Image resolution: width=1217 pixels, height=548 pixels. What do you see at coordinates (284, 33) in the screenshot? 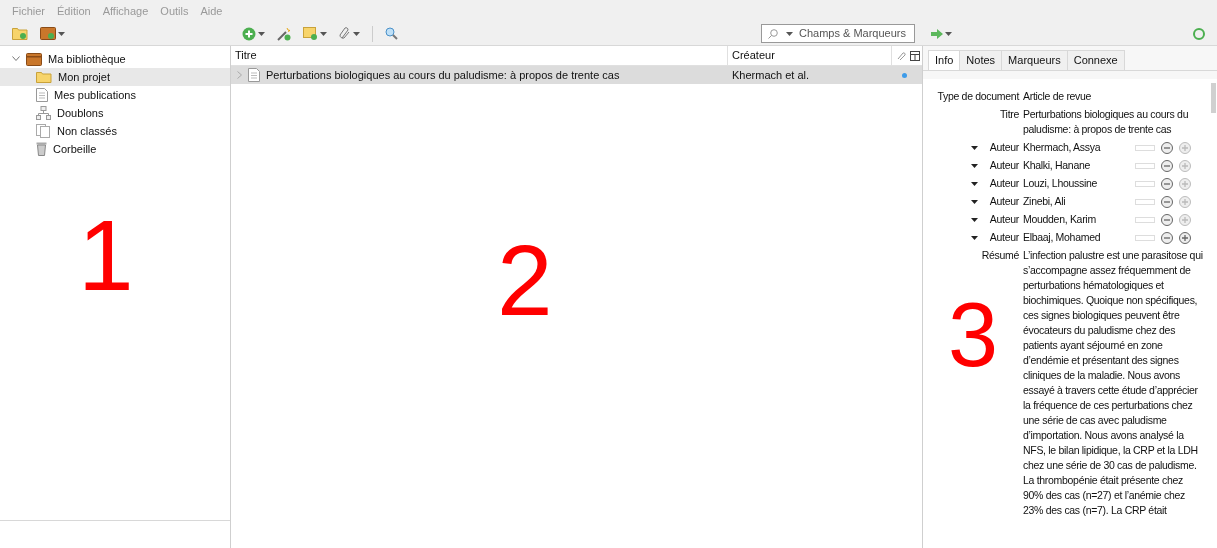
I see `wand-icon` at bounding box center [284, 33].